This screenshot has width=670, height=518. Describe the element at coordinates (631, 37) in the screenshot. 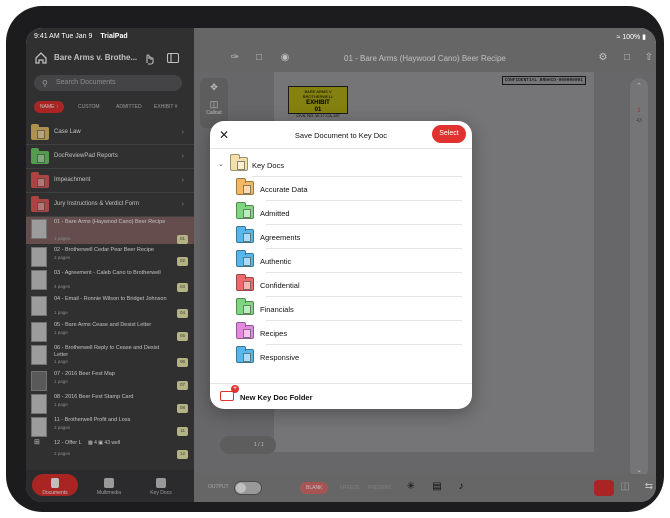

I see `battery-level: 100%` at that location.